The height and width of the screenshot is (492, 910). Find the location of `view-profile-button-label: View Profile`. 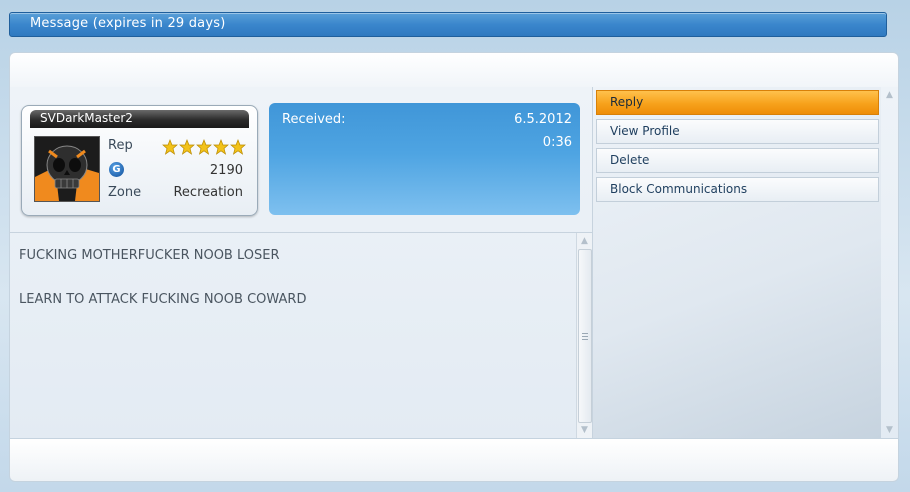

view-profile-button-label: View Profile is located at coordinates (645, 131).